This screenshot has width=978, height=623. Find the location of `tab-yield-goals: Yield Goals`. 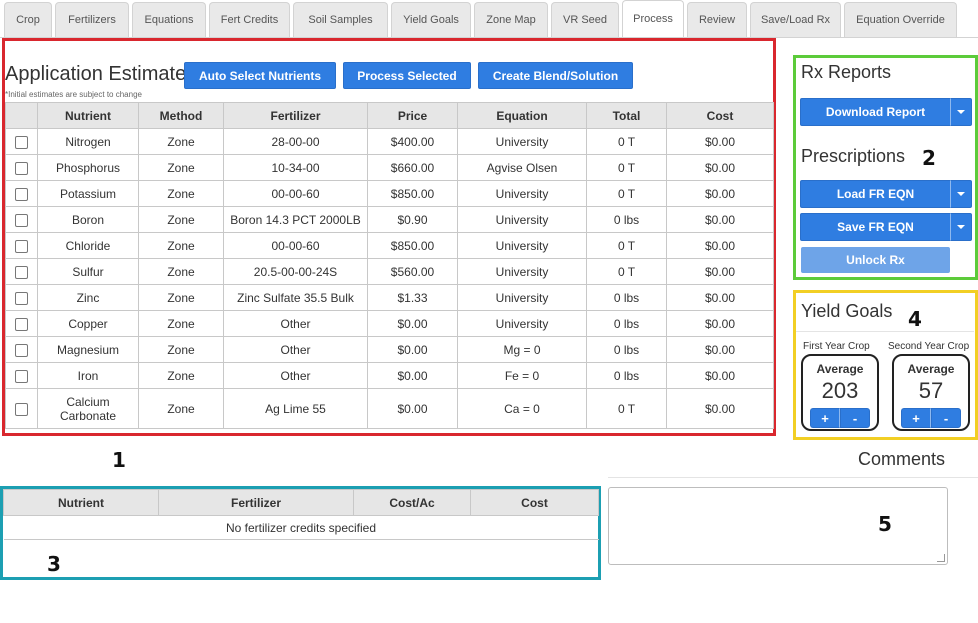

tab-yield-goals: Yield Goals is located at coordinates (431, 19).